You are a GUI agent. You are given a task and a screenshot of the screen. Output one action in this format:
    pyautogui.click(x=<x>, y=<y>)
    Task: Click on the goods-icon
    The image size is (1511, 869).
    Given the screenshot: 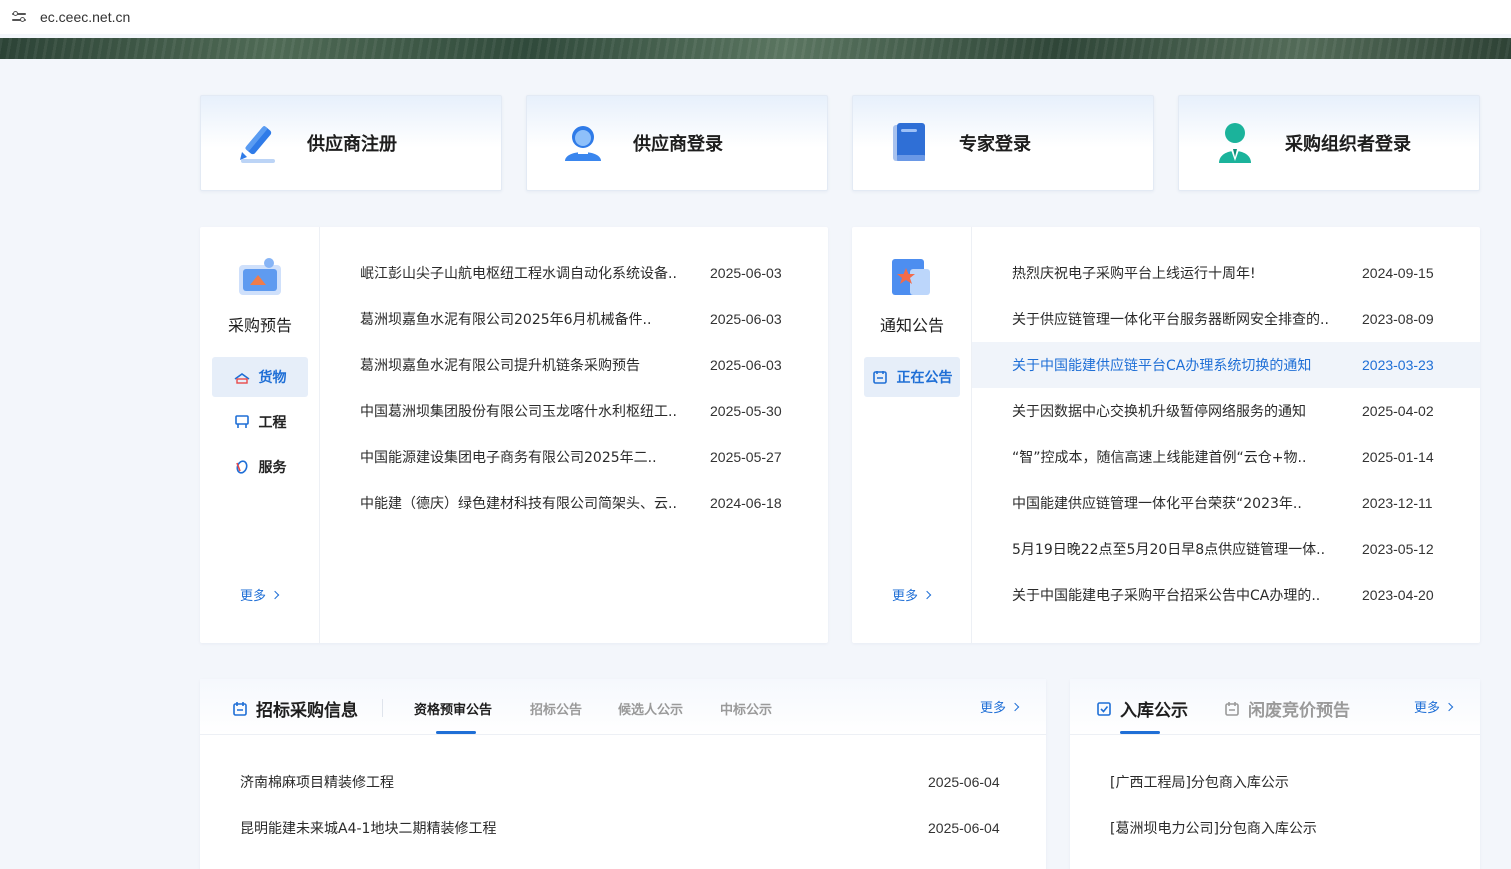 What is the action you would take?
    pyautogui.click(x=242, y=377)
    